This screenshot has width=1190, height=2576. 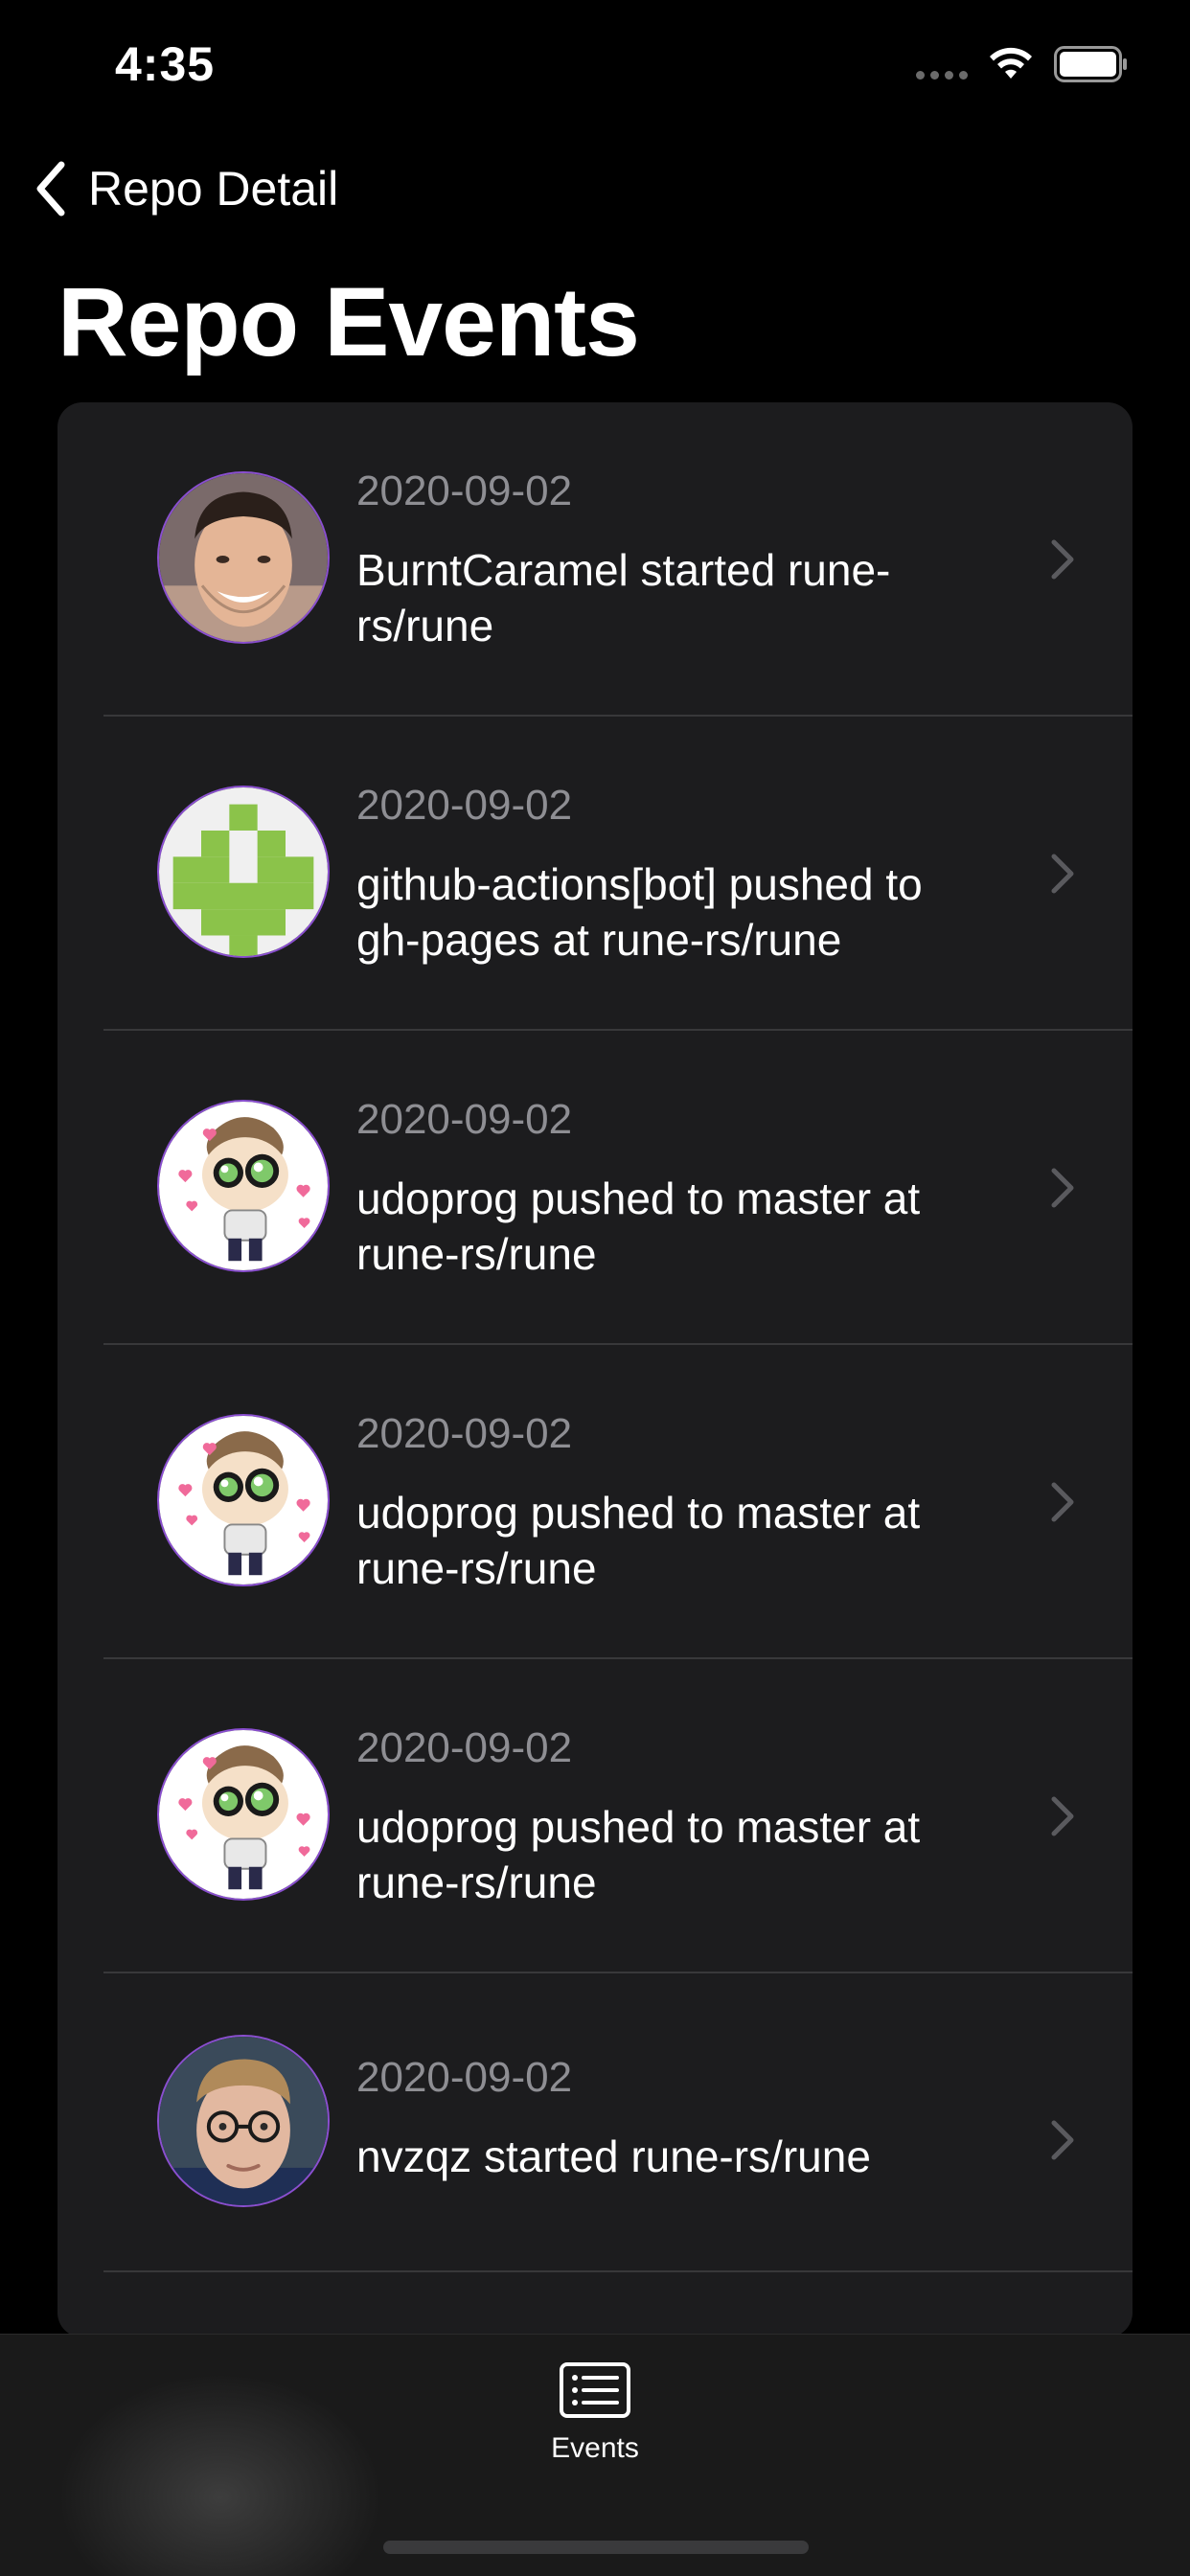 I want to click on list-icon, so click(x=595, y=2390).